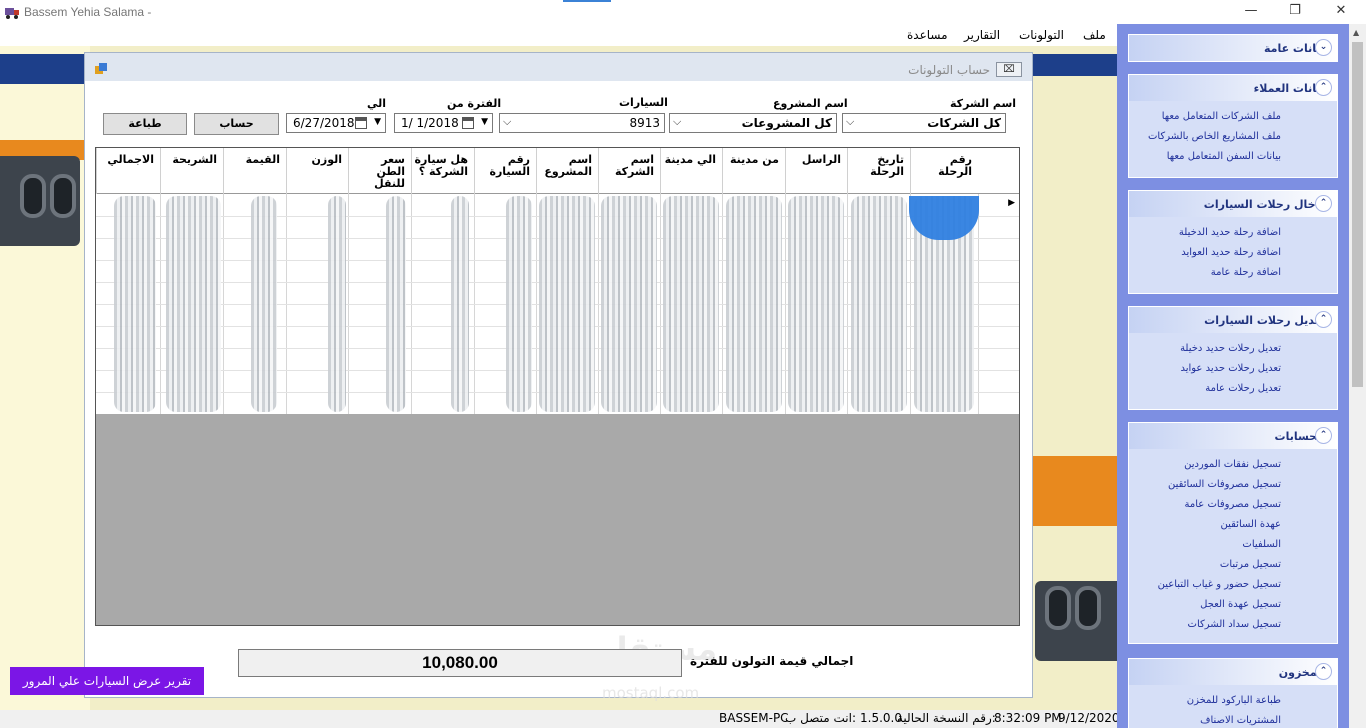 The width and height of the screenshot is (1366, 728). I want to click on nav-group-header: تعديل رحلات السيارات ⌃, so click(1233, 320).